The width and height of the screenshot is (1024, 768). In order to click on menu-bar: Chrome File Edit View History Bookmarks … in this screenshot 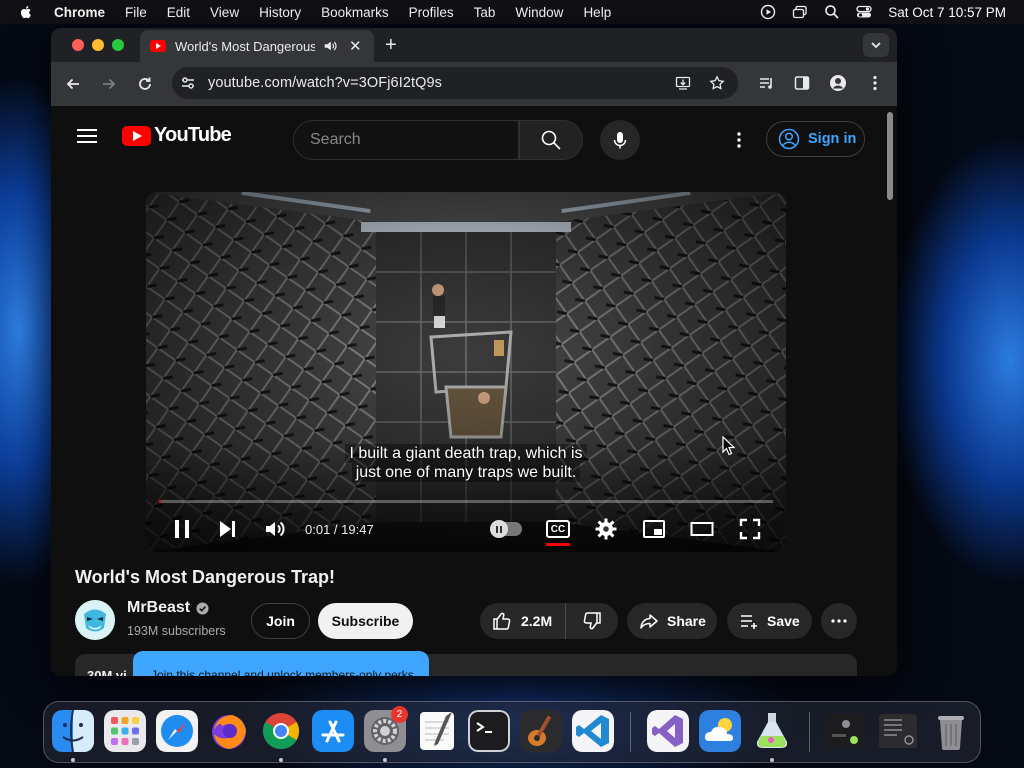, I will do `click(512, 12)`.